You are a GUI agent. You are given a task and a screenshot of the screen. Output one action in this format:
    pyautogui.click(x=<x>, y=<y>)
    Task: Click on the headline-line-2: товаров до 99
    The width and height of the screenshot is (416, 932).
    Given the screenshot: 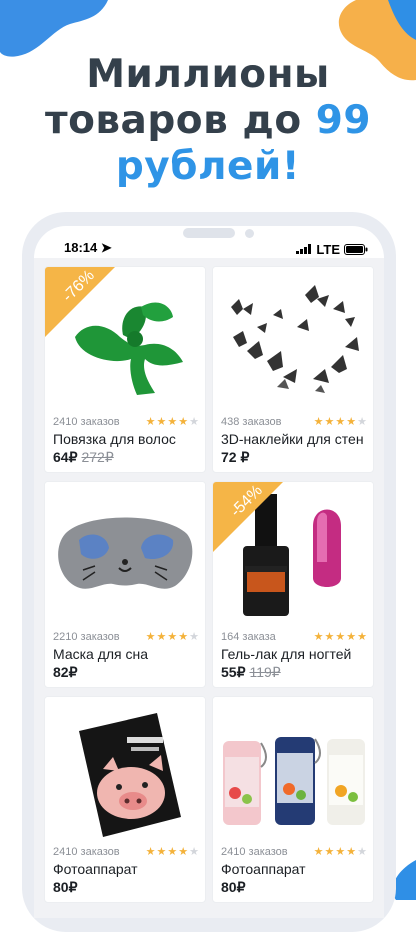 What is the action you would take?
    pyautogui.click(x=208, y=121)
    